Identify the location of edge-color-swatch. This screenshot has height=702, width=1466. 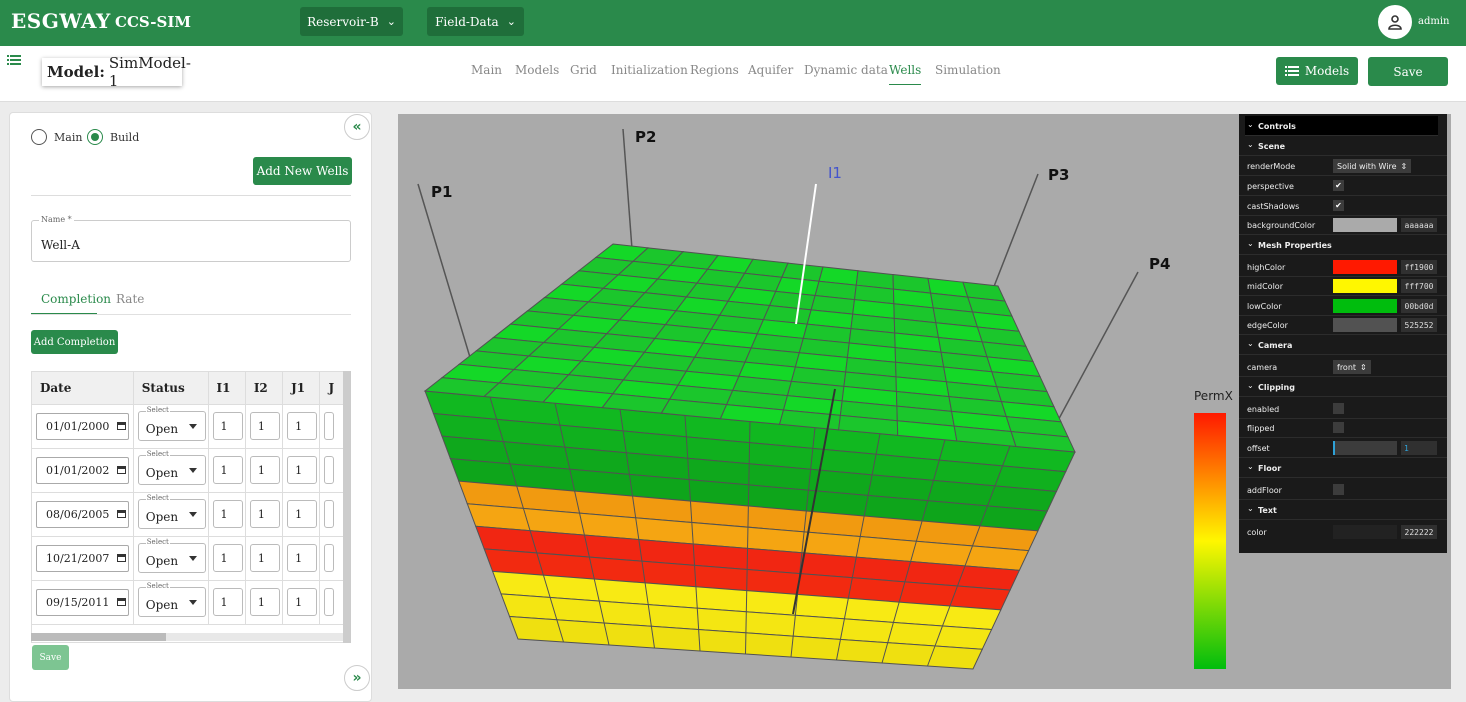
(1365, 325).